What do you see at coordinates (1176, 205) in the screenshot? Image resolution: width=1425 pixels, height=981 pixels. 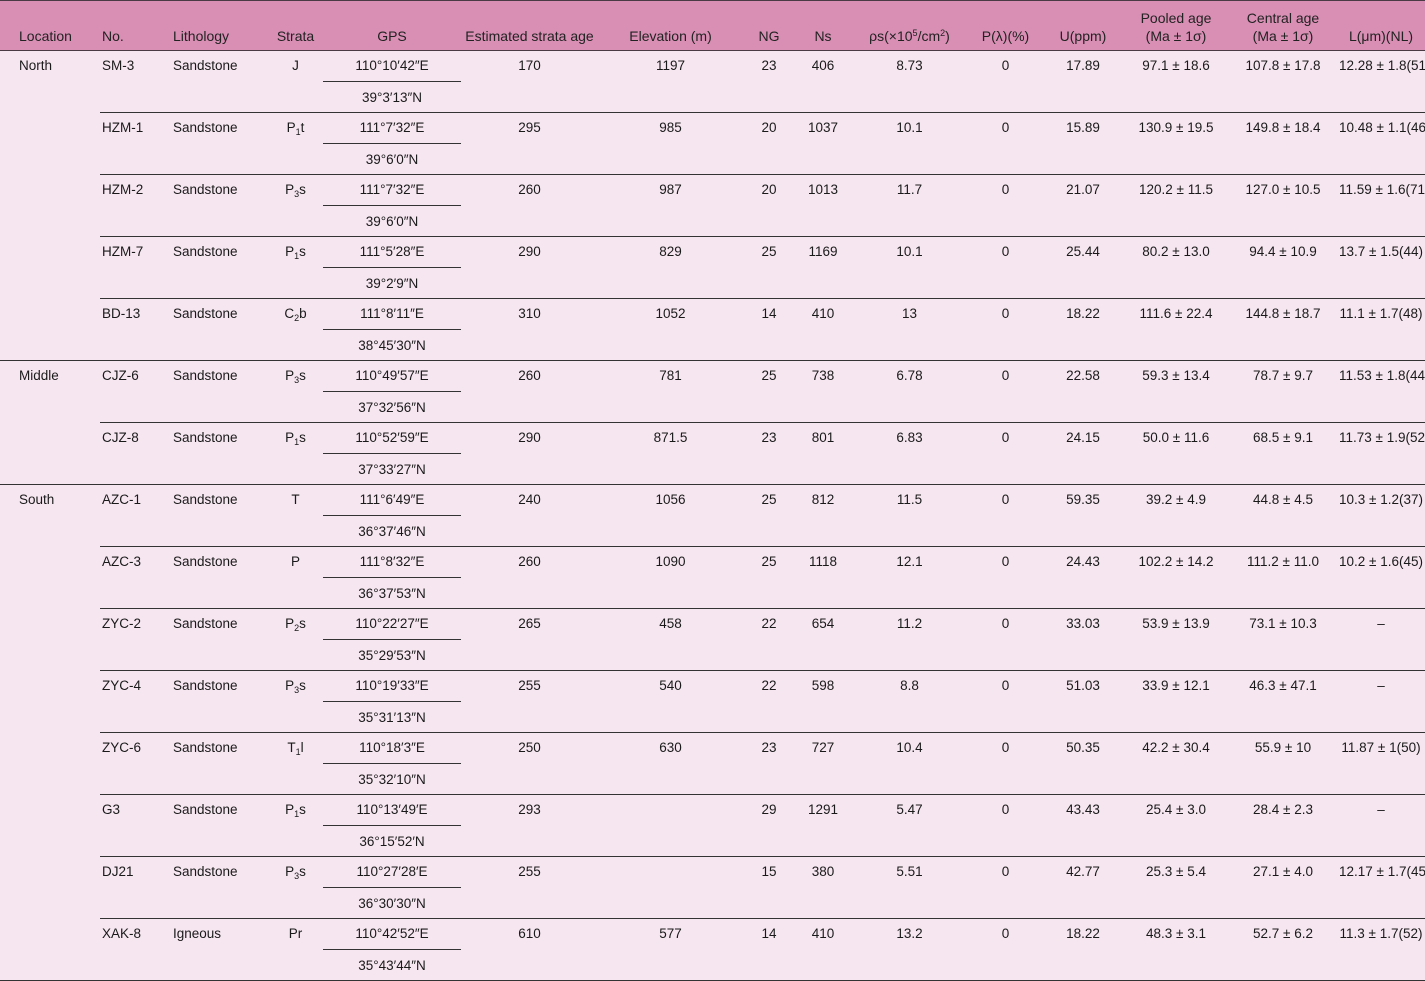 I see `pooled-age-cell: 120.2 ± 11.5` at bounding box center [1176, 205].